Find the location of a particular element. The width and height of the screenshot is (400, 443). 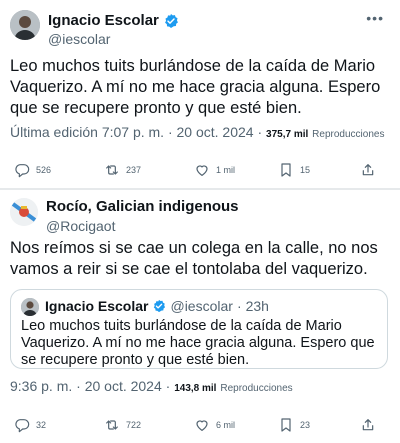

repost-count: 722 is located at coordinates (134, 425).